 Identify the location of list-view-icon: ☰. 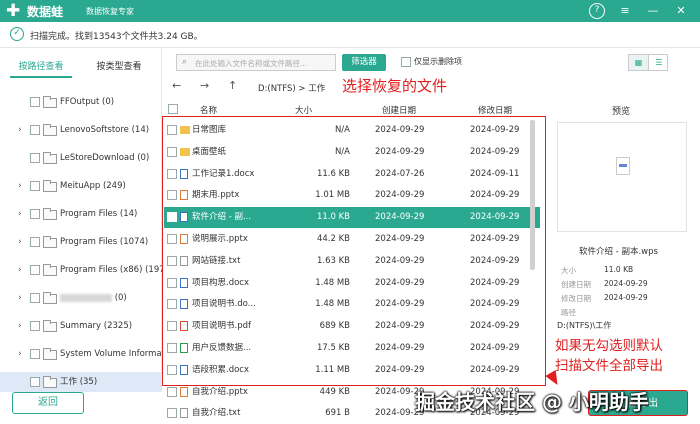
(659, 62).